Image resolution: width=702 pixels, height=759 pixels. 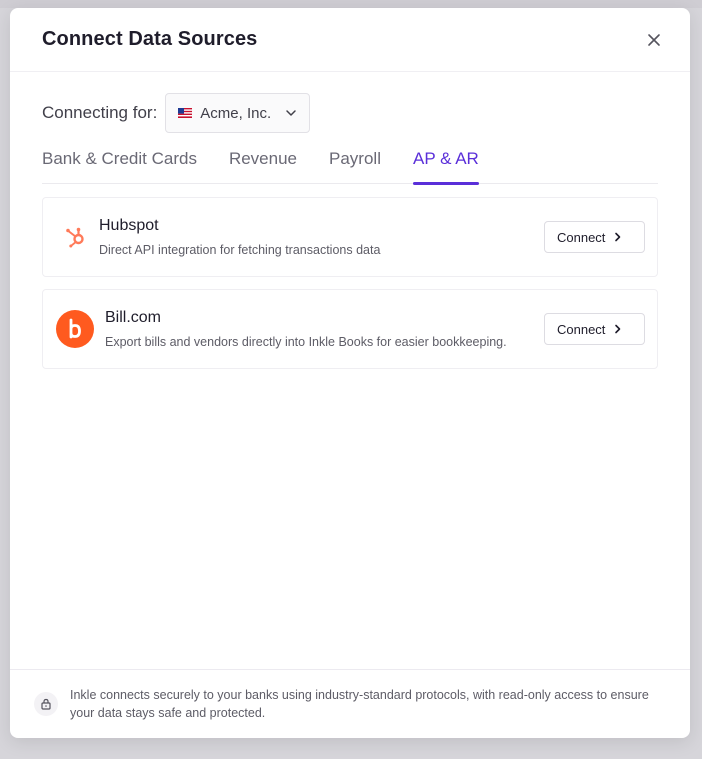 I want to click on connect-hubspot-button: Connect, so click(x=594, y=237).